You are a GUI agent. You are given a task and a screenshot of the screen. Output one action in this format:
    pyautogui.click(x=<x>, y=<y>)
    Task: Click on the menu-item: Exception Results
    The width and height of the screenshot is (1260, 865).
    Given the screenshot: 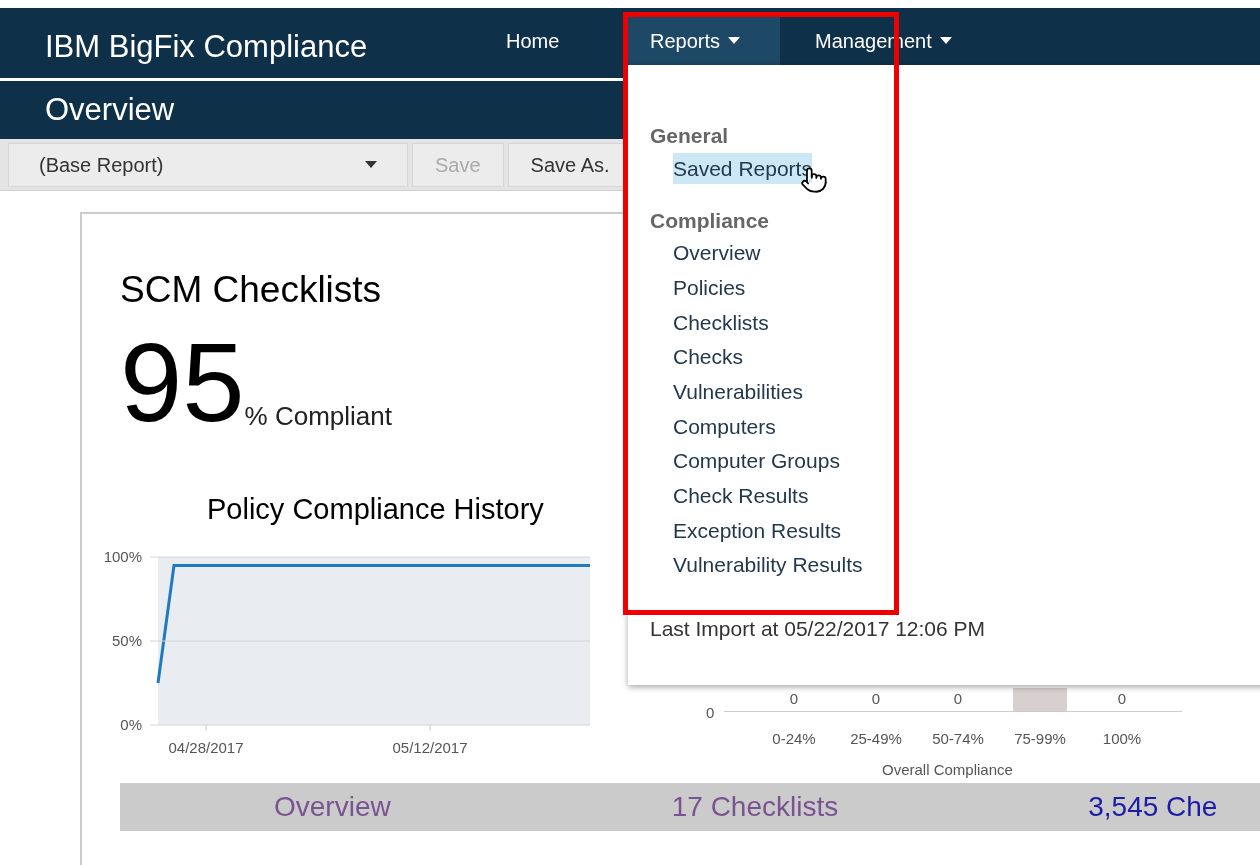 What is the action you would take?
    pyautogui.click(x=757, y=530)
    